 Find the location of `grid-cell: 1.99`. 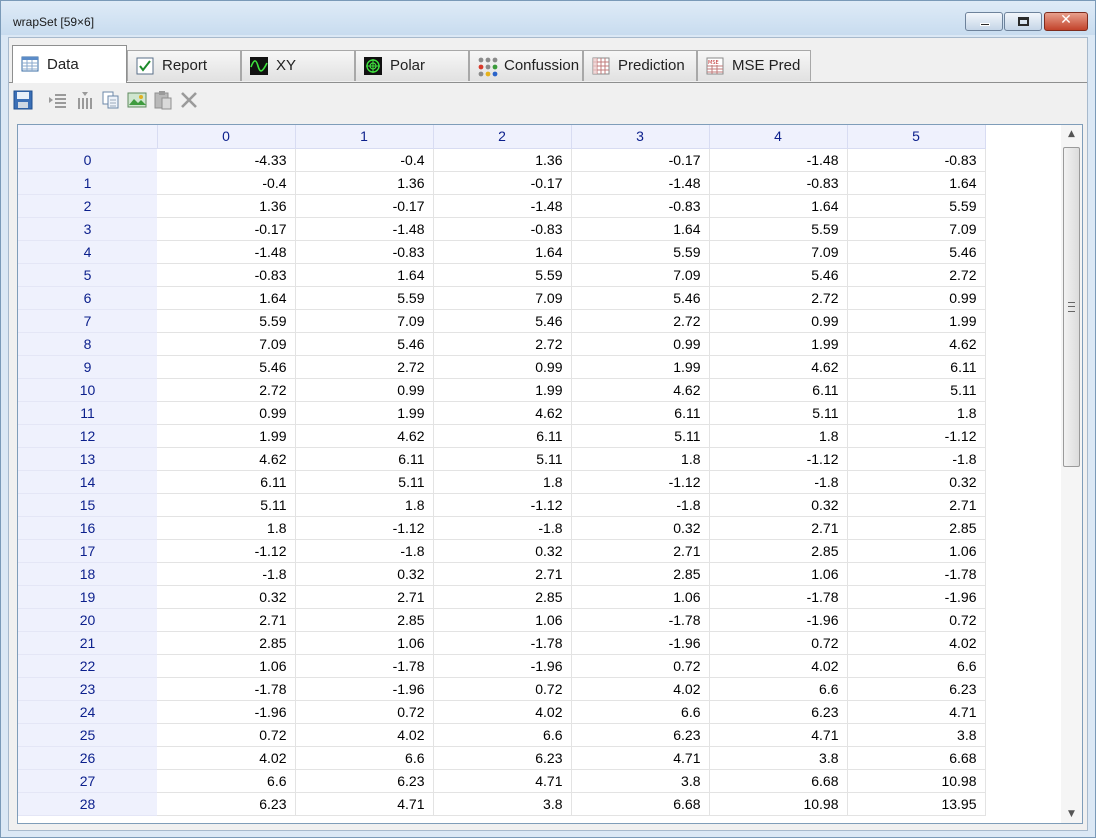

grid-cell: 1.99 is located at coordinates (226, 436).